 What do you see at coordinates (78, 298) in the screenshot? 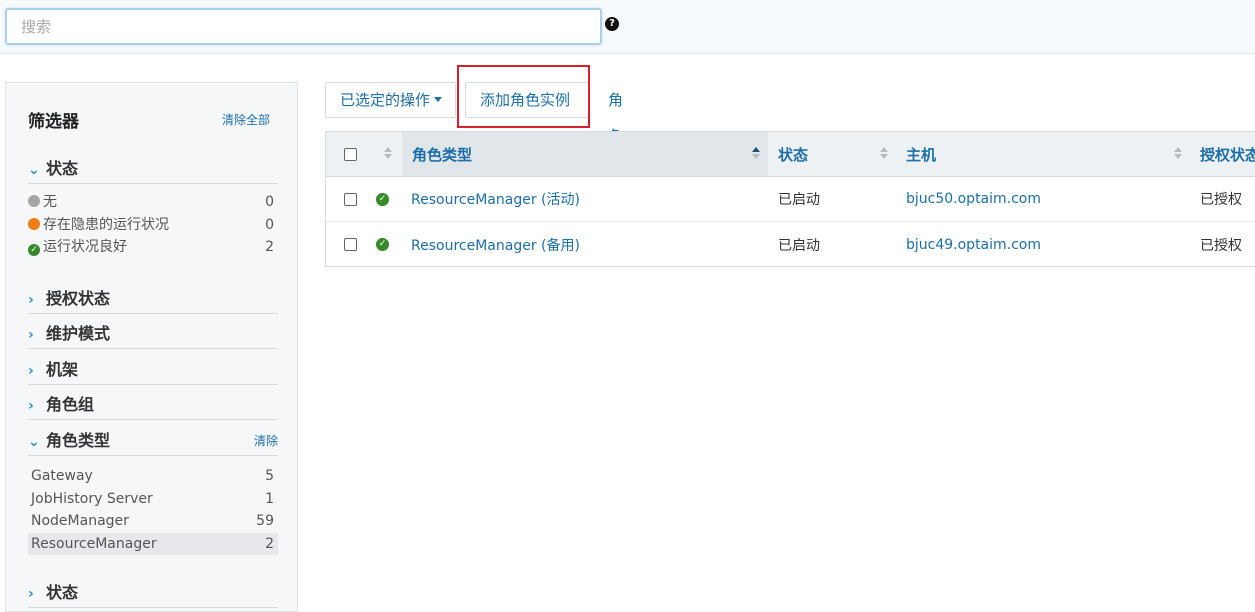
I see `filter-group-label: 授权状态` at bounding box center [78, 298].